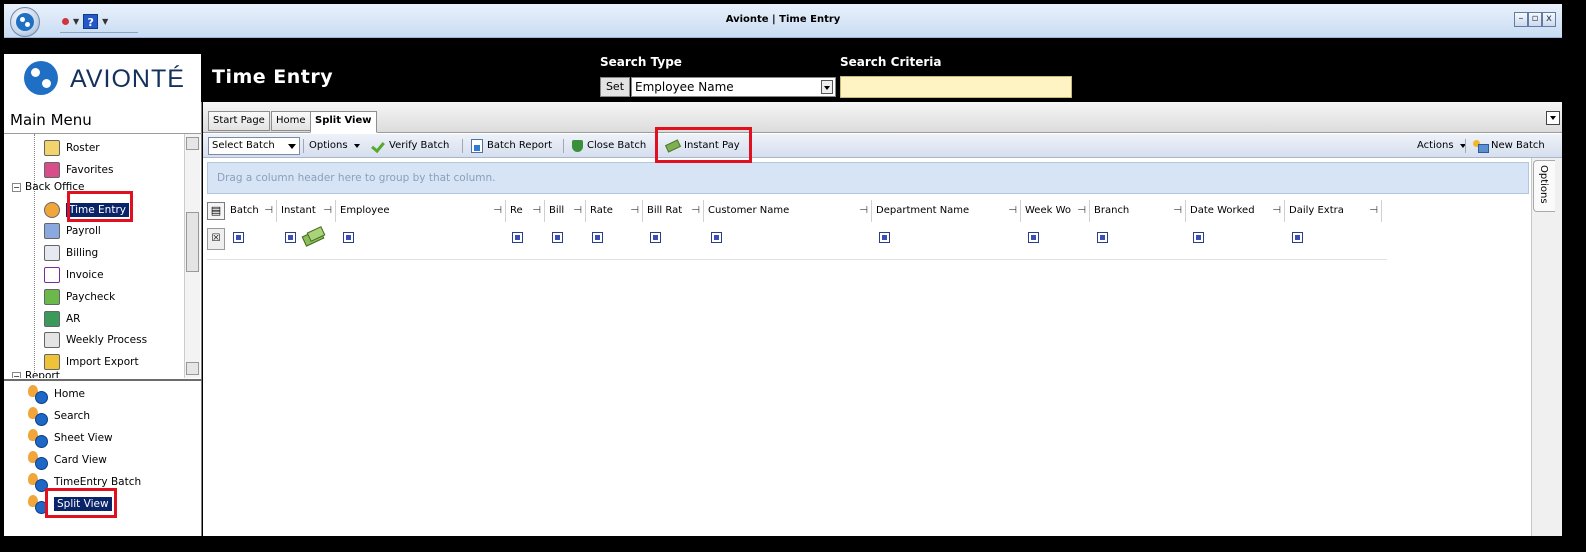 The height and width of the screenshot is (552, 1586). I want to click on column-label: Rate, so click(601, 210).